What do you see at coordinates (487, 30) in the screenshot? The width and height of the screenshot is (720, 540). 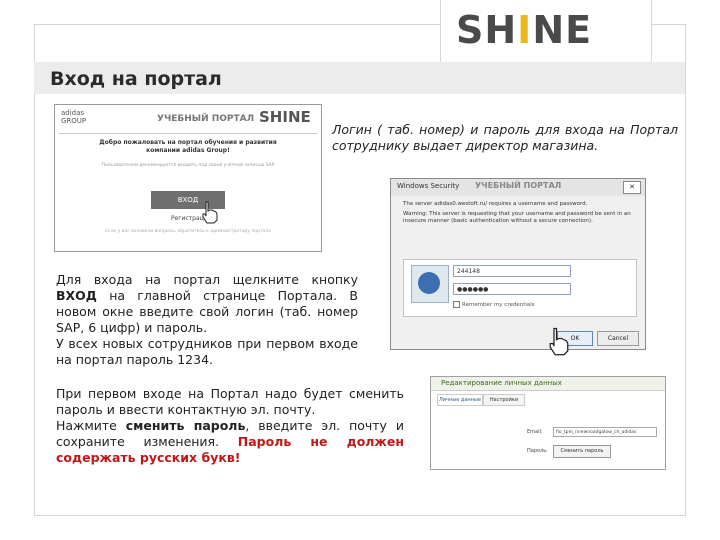 I see `logo-part: SH` at bounding box center [487, 30].